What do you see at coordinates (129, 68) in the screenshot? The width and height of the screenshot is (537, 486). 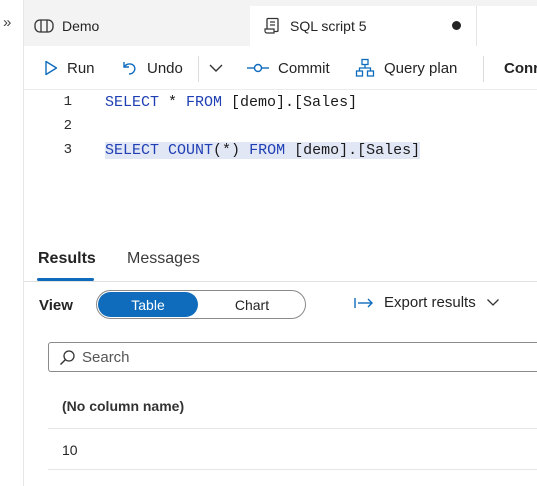 I see `undo-icon` at bounding box center [129, 68].